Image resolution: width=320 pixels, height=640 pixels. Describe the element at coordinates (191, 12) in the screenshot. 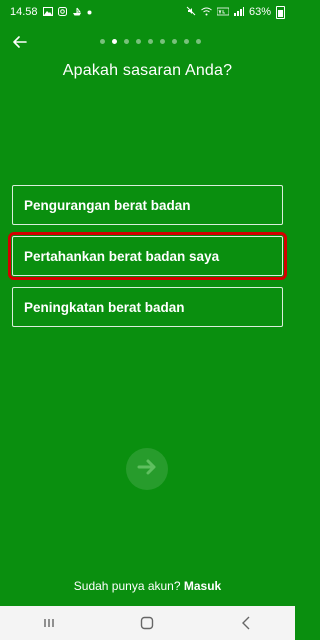

I see `mute-icon` at that location.